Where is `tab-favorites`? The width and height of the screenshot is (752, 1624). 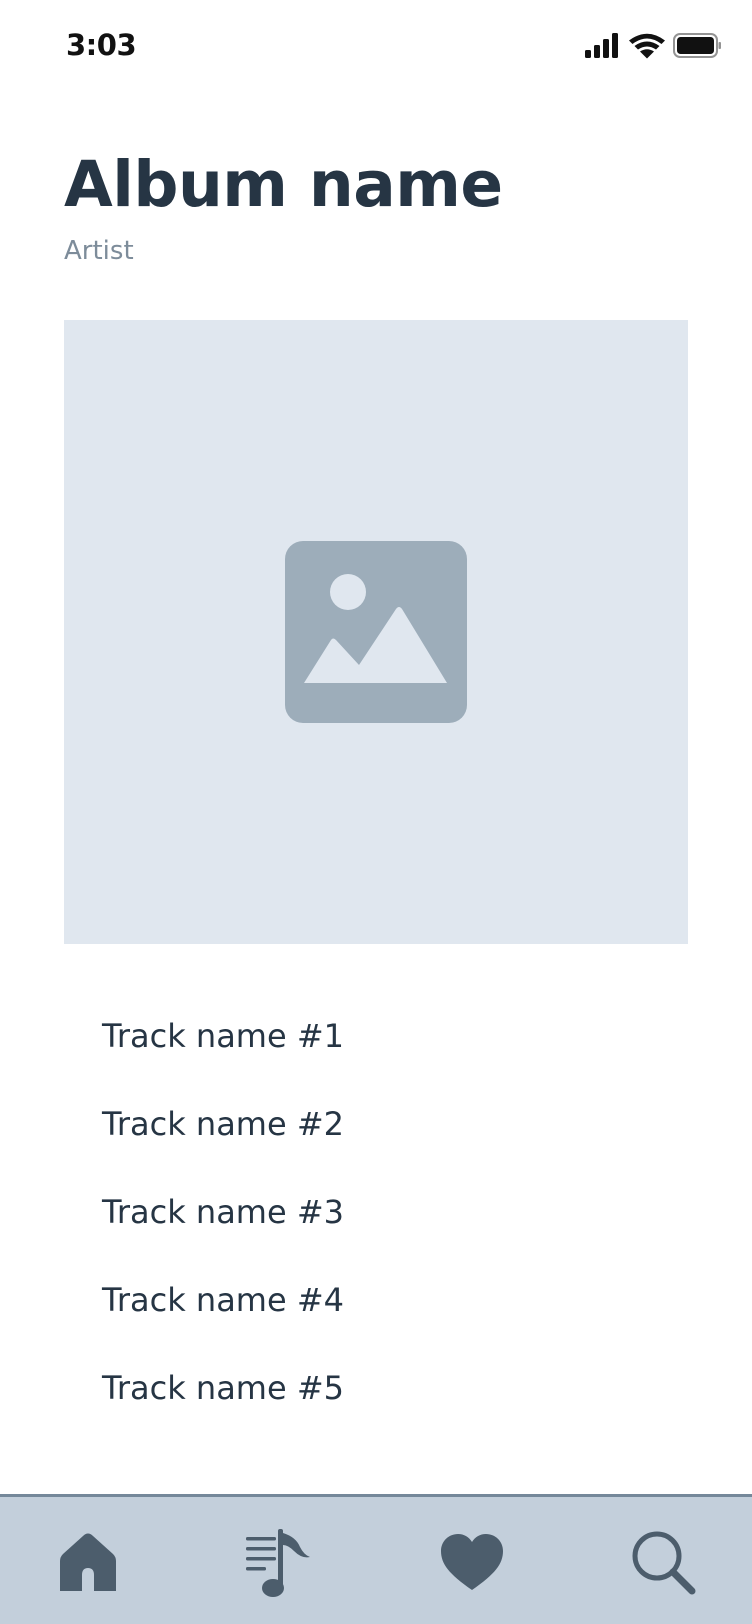 tab-favorites is located at coordinates (472, 1563).